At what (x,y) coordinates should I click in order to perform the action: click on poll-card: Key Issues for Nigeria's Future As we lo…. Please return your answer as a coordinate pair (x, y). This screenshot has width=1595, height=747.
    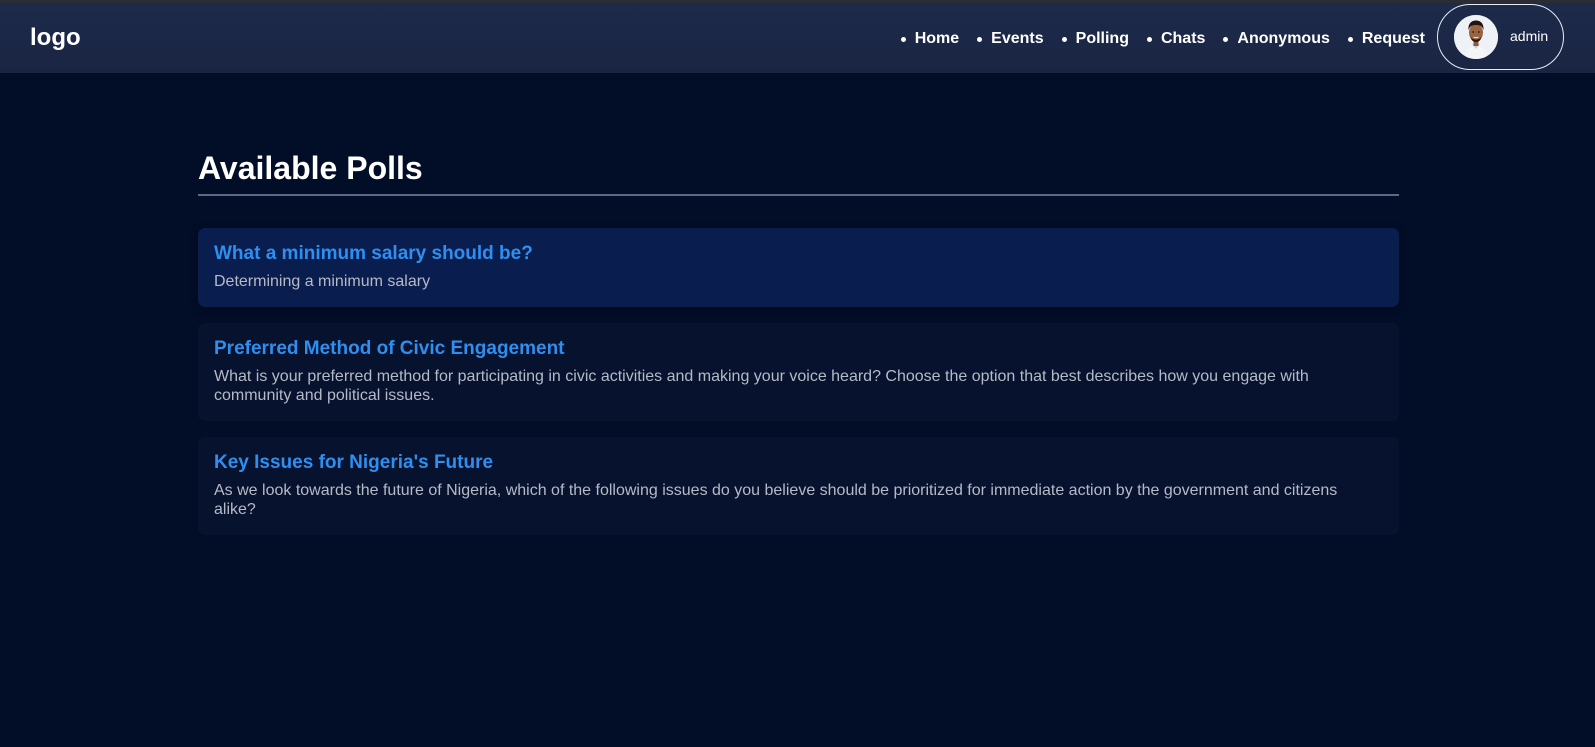
    Looking at the image, I should click on (798, 486).